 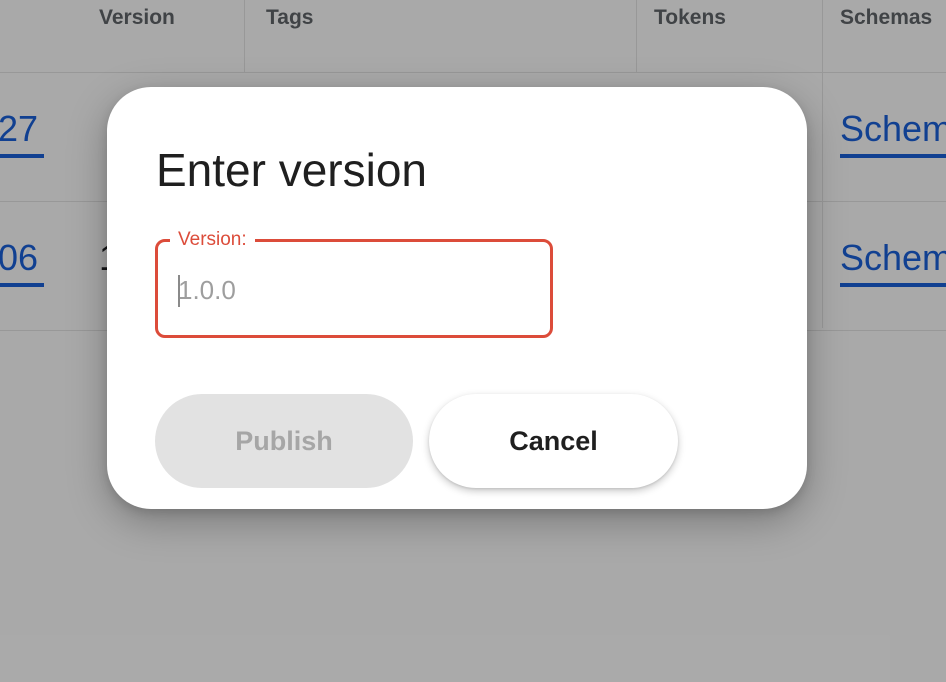 What do you see at coordinates (353, 290) in the screenshot?
I see `version-input` at bounding box center [353, 290].